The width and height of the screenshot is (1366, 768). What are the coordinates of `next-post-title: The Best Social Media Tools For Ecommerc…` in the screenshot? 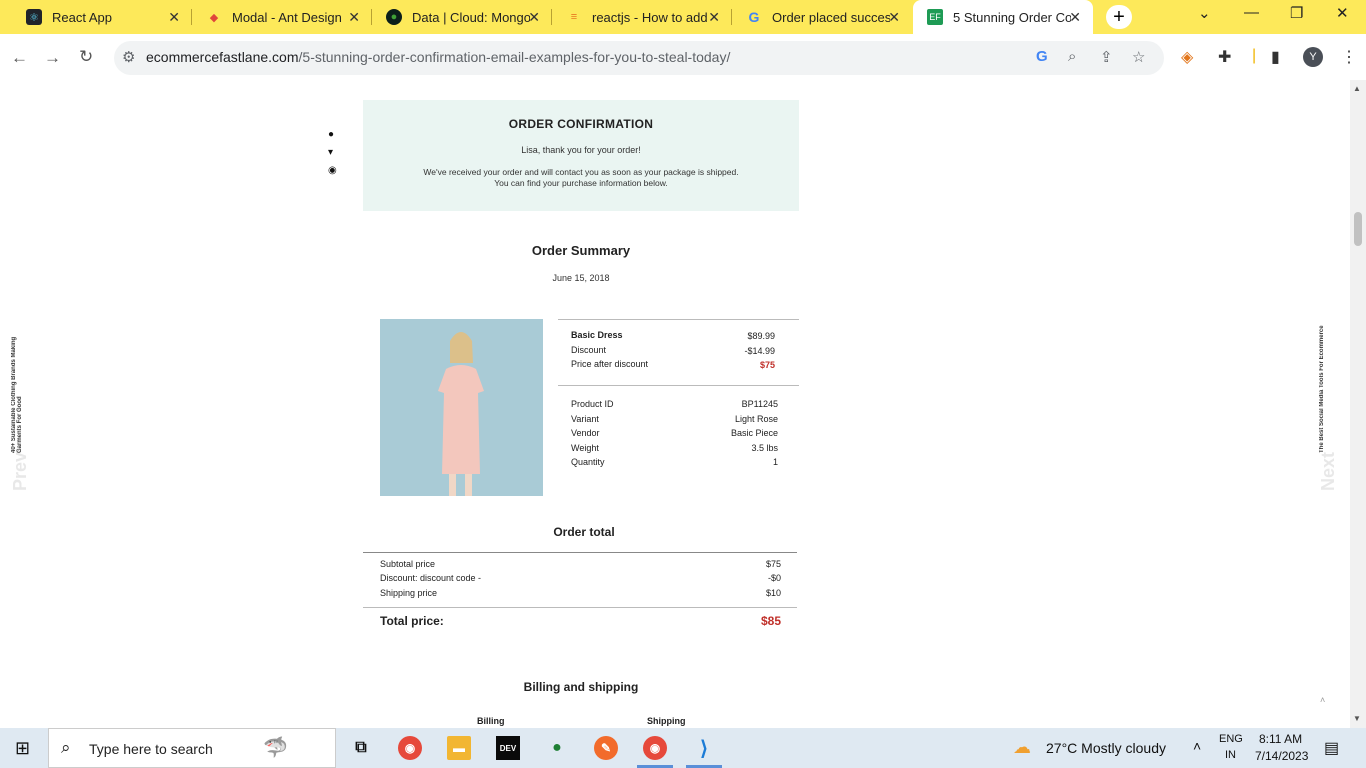 It's located at (1329, 383).